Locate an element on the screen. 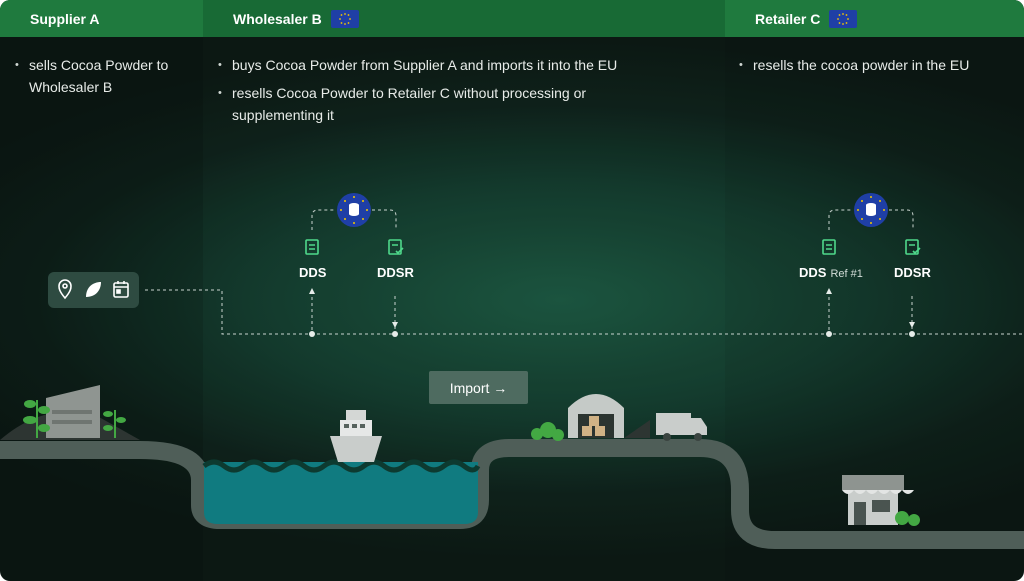 The width and height of the screenshot is (1024, 581). calendar-icon is located at coordinates (121, 289).